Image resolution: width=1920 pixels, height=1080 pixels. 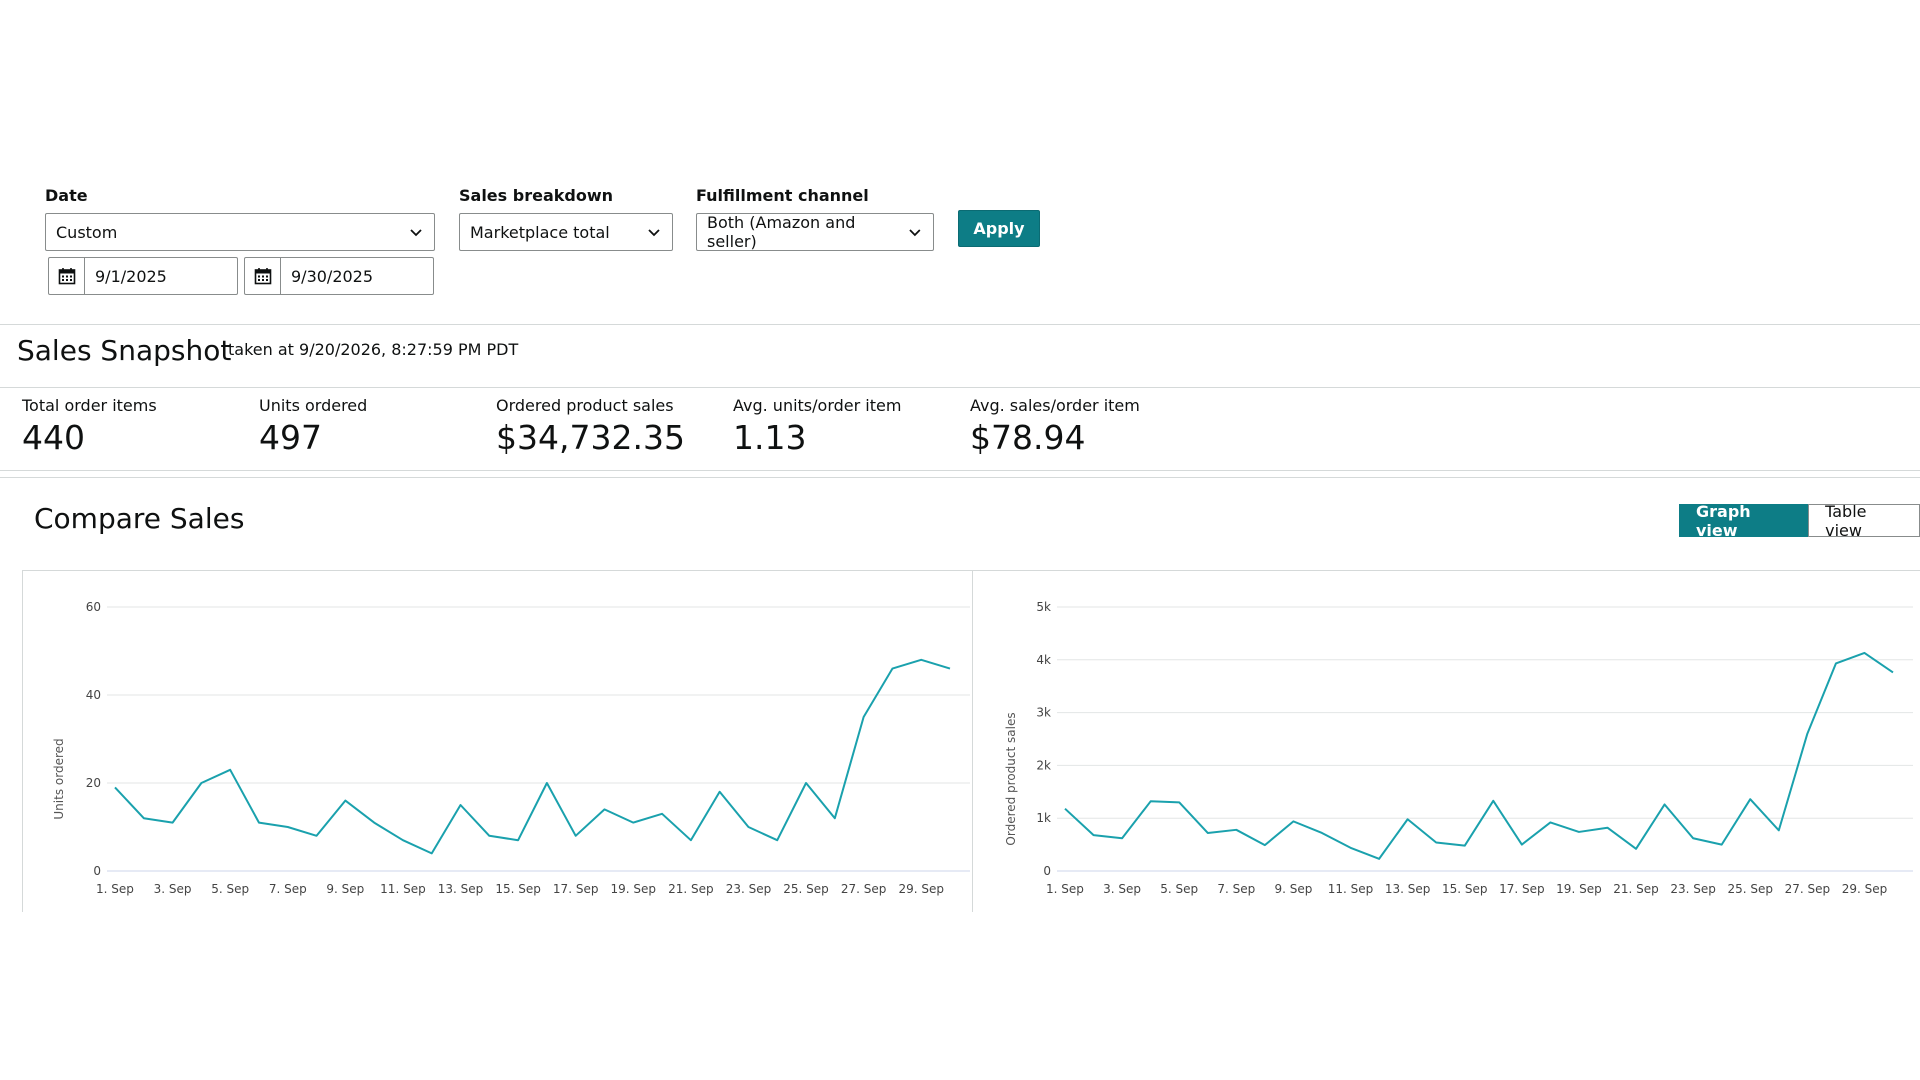 What do you see at coordinates (590, 437) in the screenshot?
I see `metric-value-ordered-product-sales: $34,732.35` at bounding box center [590, 437].